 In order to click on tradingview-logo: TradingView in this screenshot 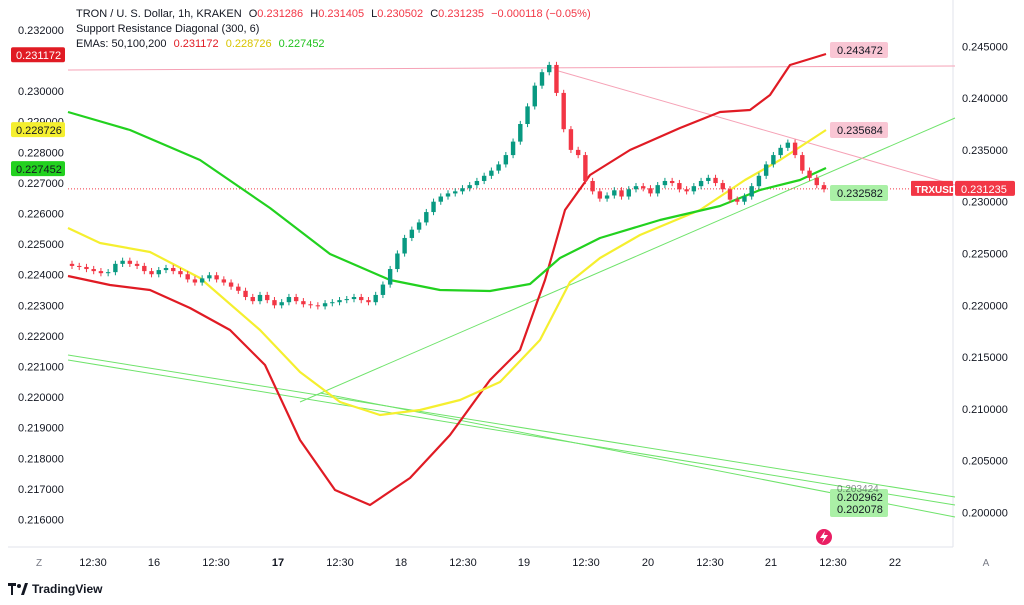, I will do `click(55, 589)`.